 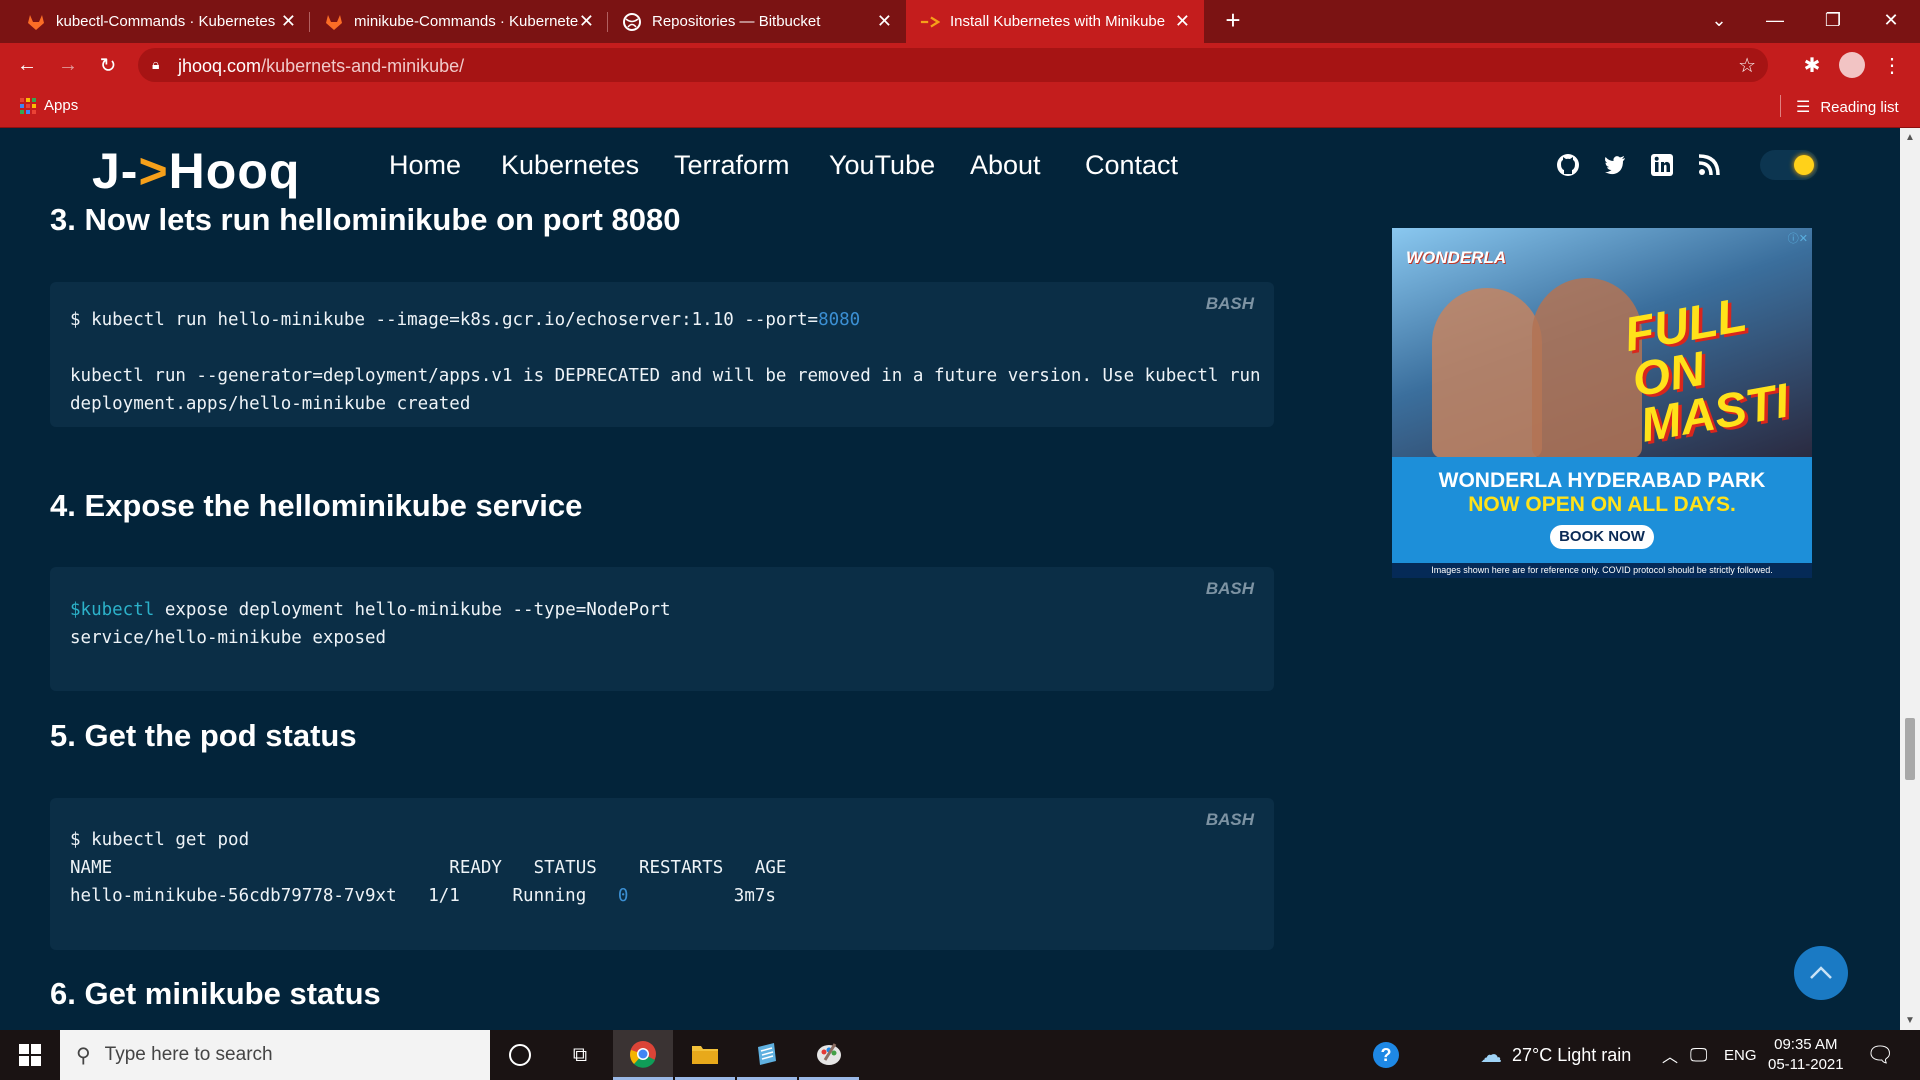 I want to click on back-to-top-button, so click(x=1821, y=973).